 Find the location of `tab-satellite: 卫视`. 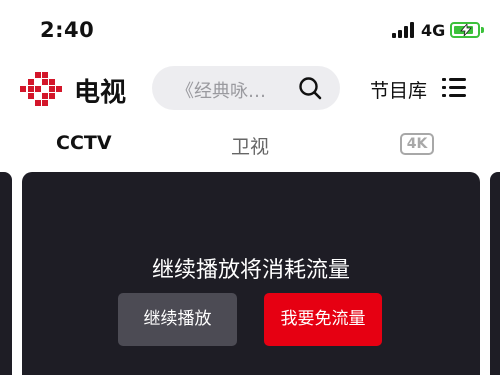

tab-satellite: 卫视 is located at coordinates (250, 145).